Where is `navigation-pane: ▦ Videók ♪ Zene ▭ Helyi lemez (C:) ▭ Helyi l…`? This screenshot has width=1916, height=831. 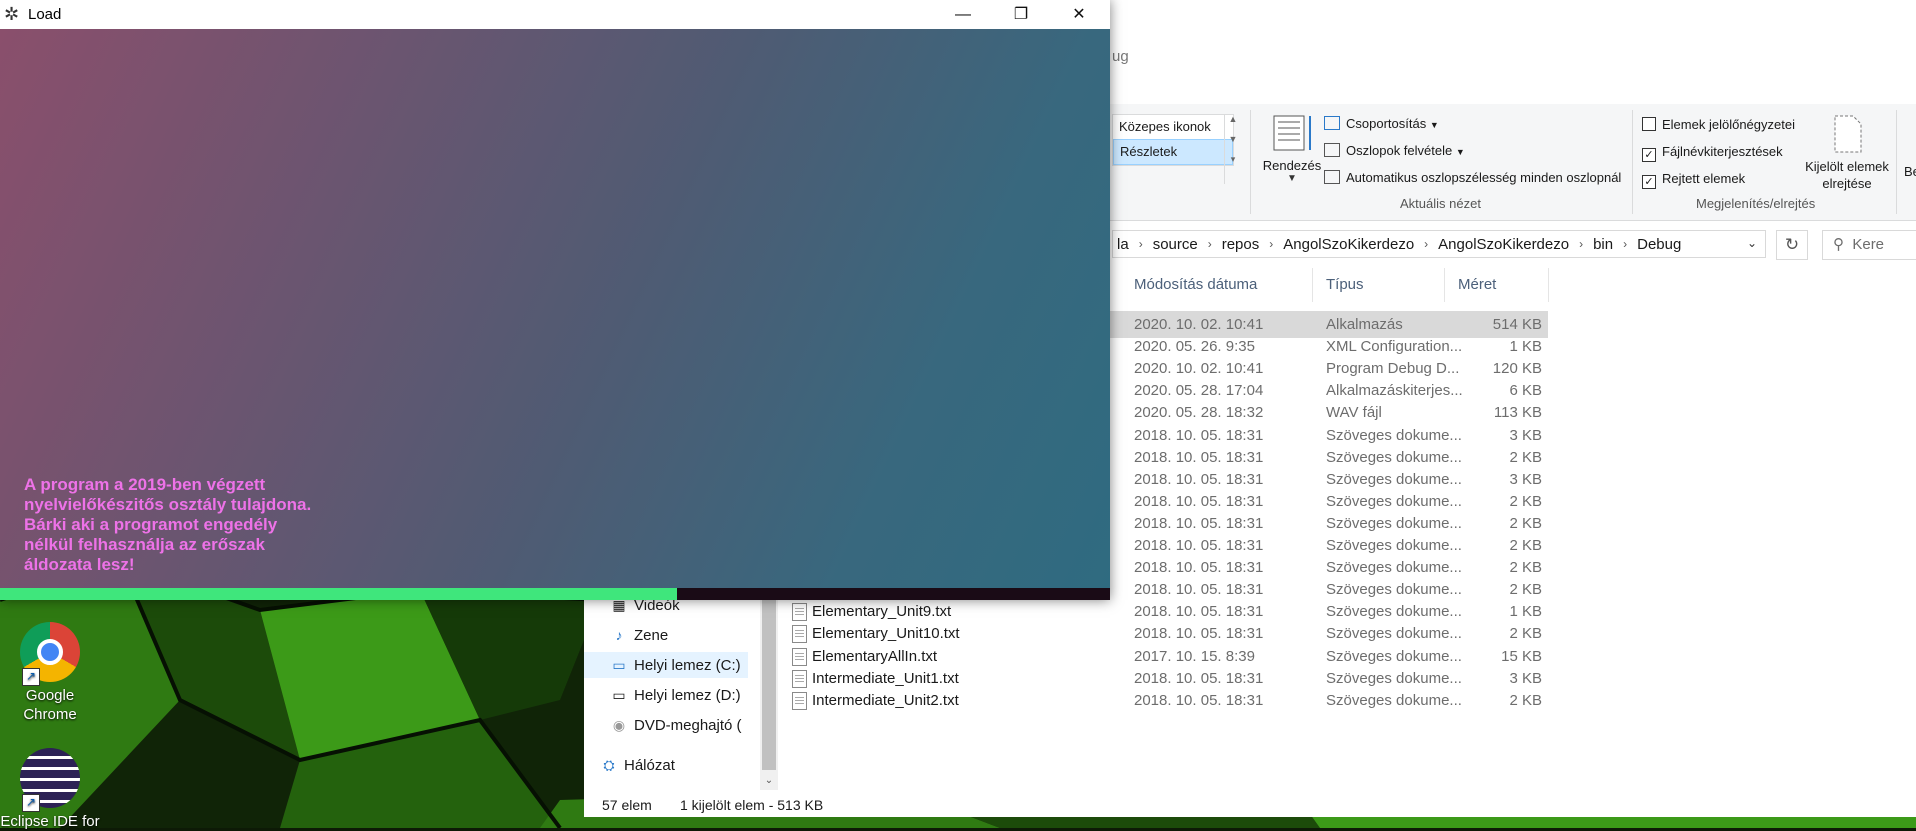 navigation-pane: ▦ Videók ♪ Zene ▭ Helyi lemez (C:) ▭ Helyi l… is located at coordinates (673, 690).